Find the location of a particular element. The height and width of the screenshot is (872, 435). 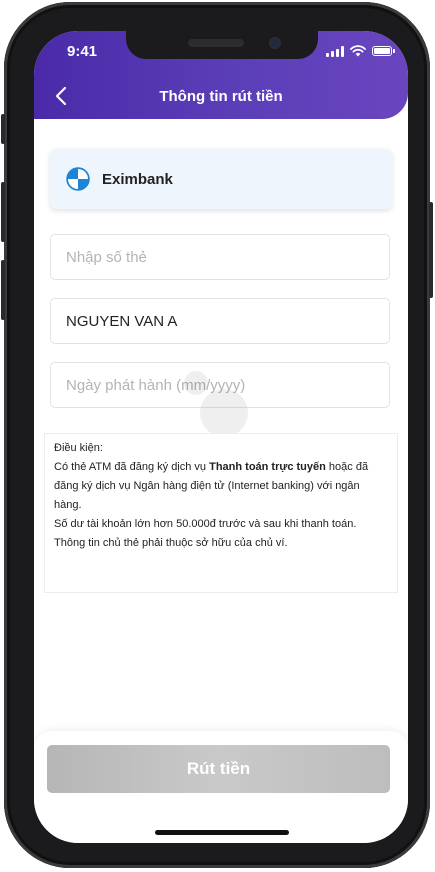

card-holder-input is located at coordinates (220, 321).